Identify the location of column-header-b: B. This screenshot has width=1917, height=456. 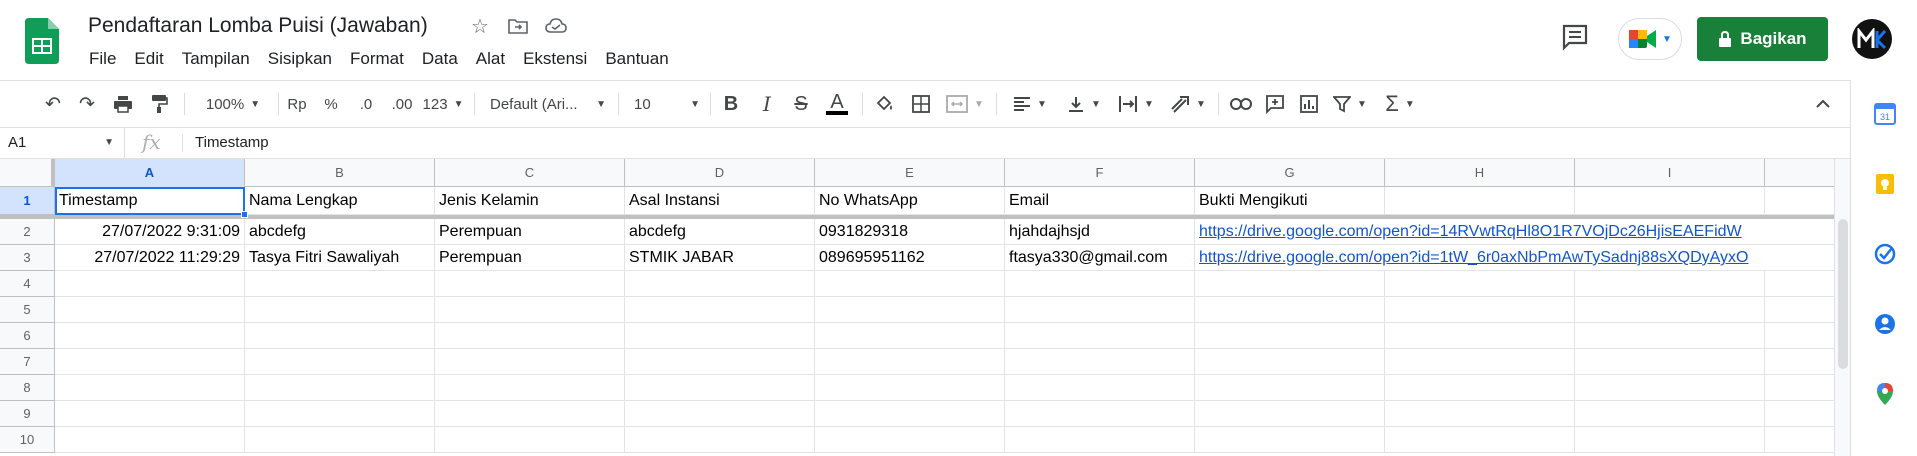
(340, 173).